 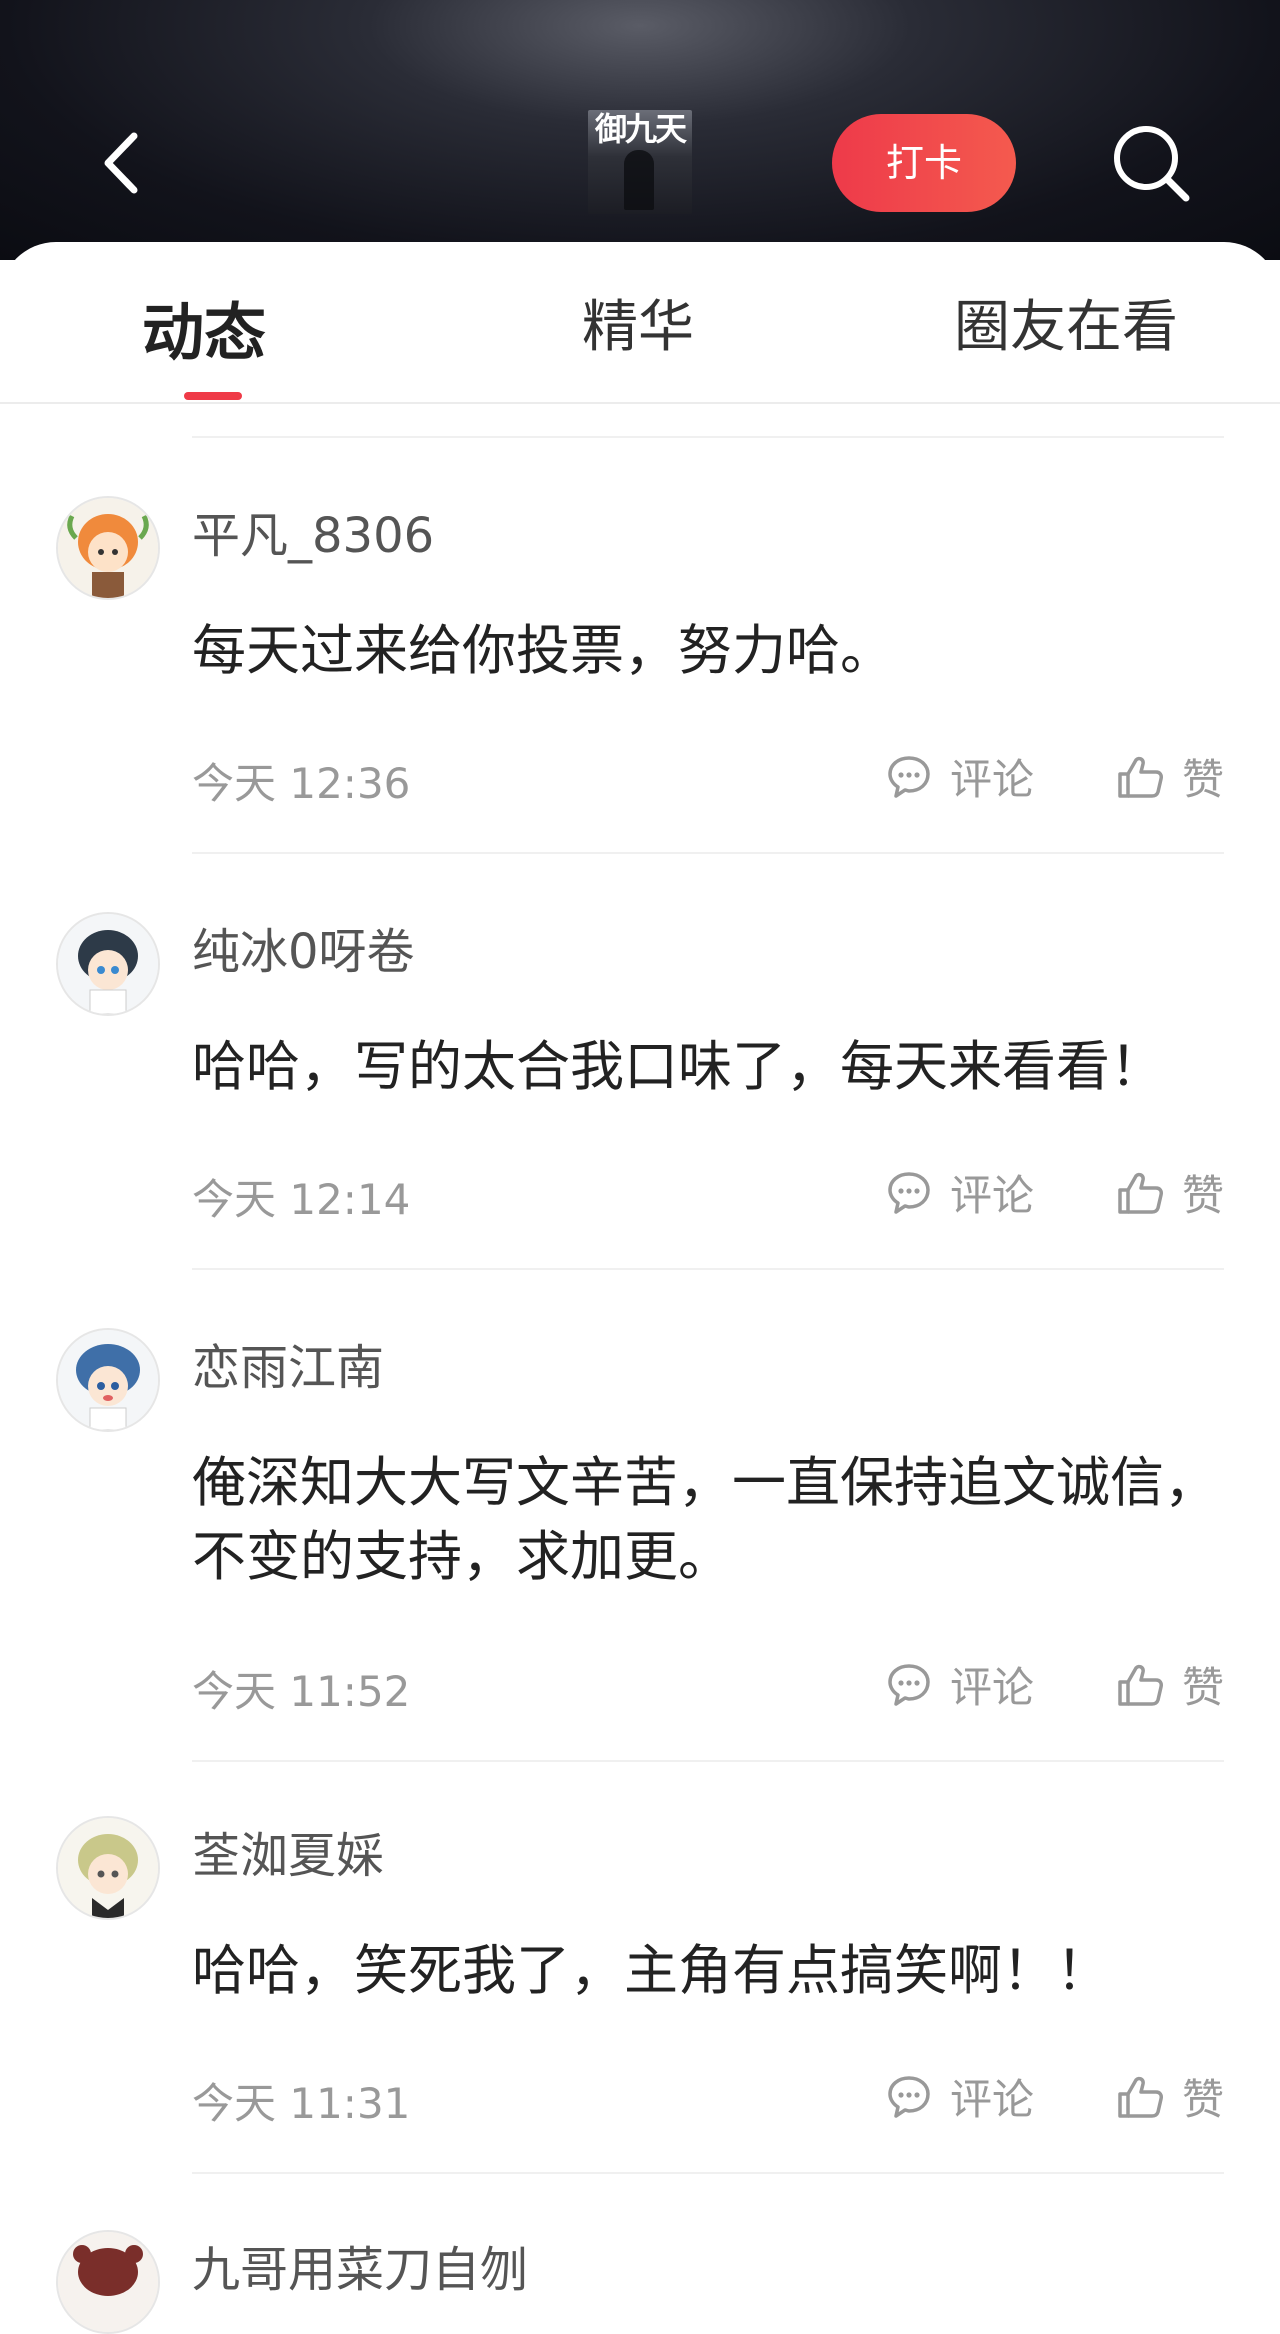 I want to click on search-icon, so click(x=1152, y=164).